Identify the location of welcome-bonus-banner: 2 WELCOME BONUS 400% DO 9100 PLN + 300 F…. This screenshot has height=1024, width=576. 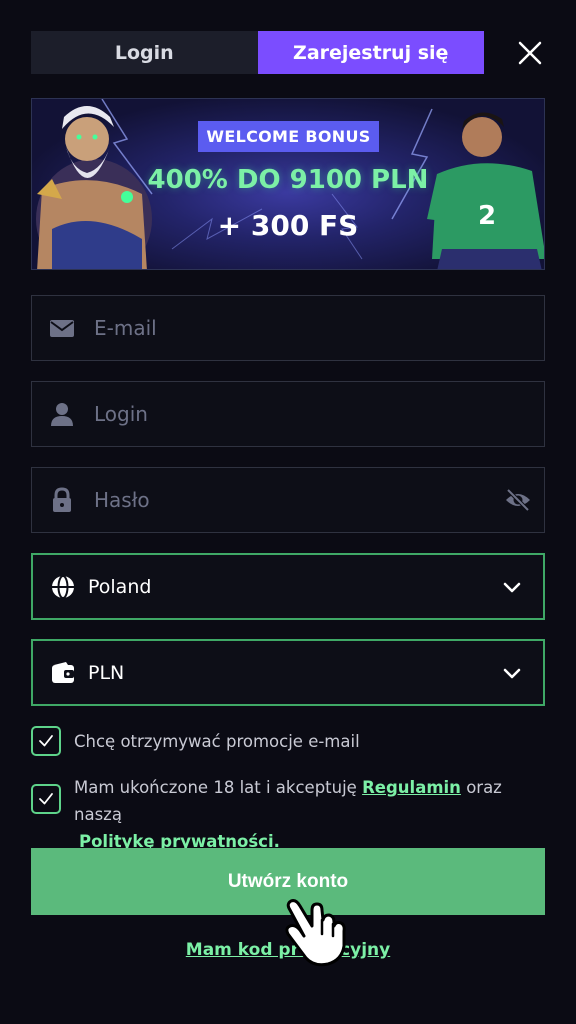
(288, 184).